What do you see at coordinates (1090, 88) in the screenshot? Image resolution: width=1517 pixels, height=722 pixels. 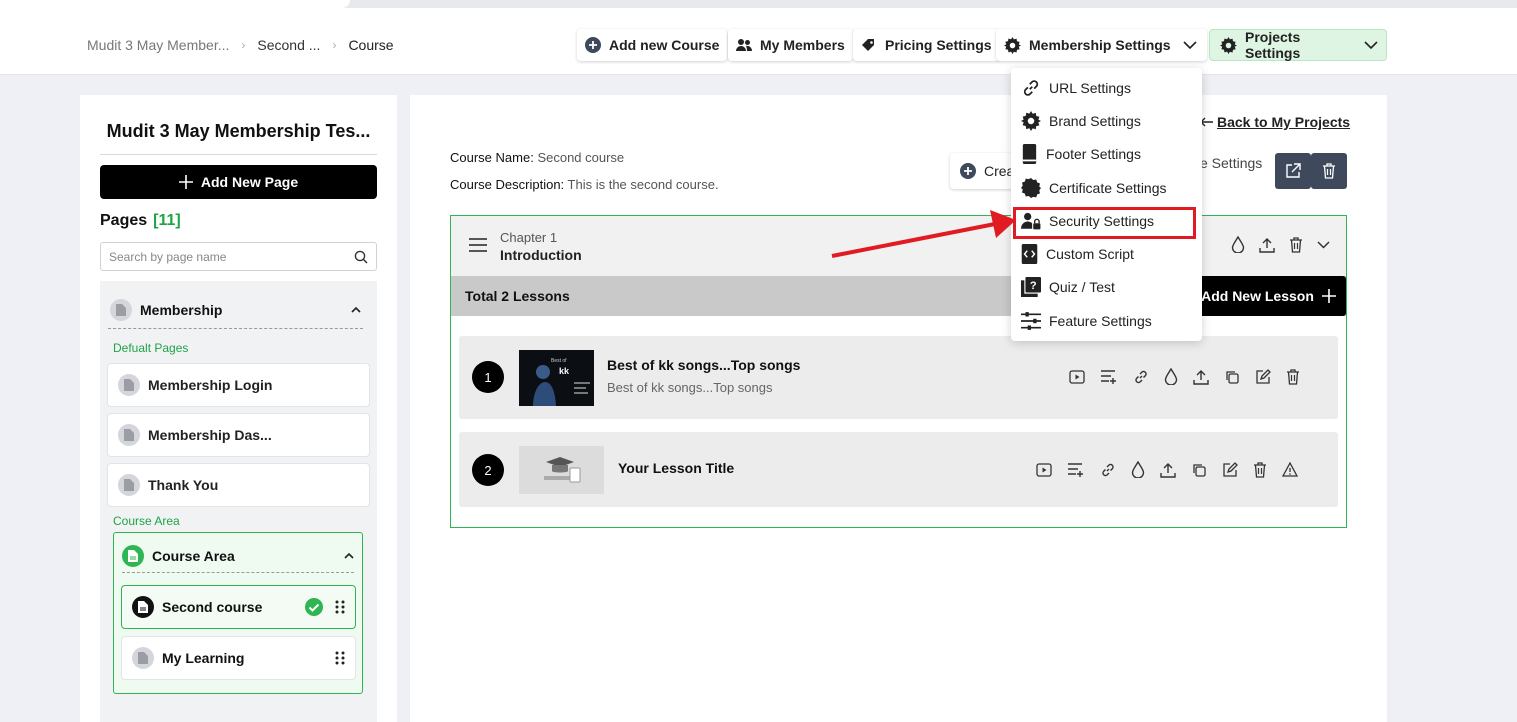 I see `menu-item-label: URL Settings` at bounding box center [1090, 88].